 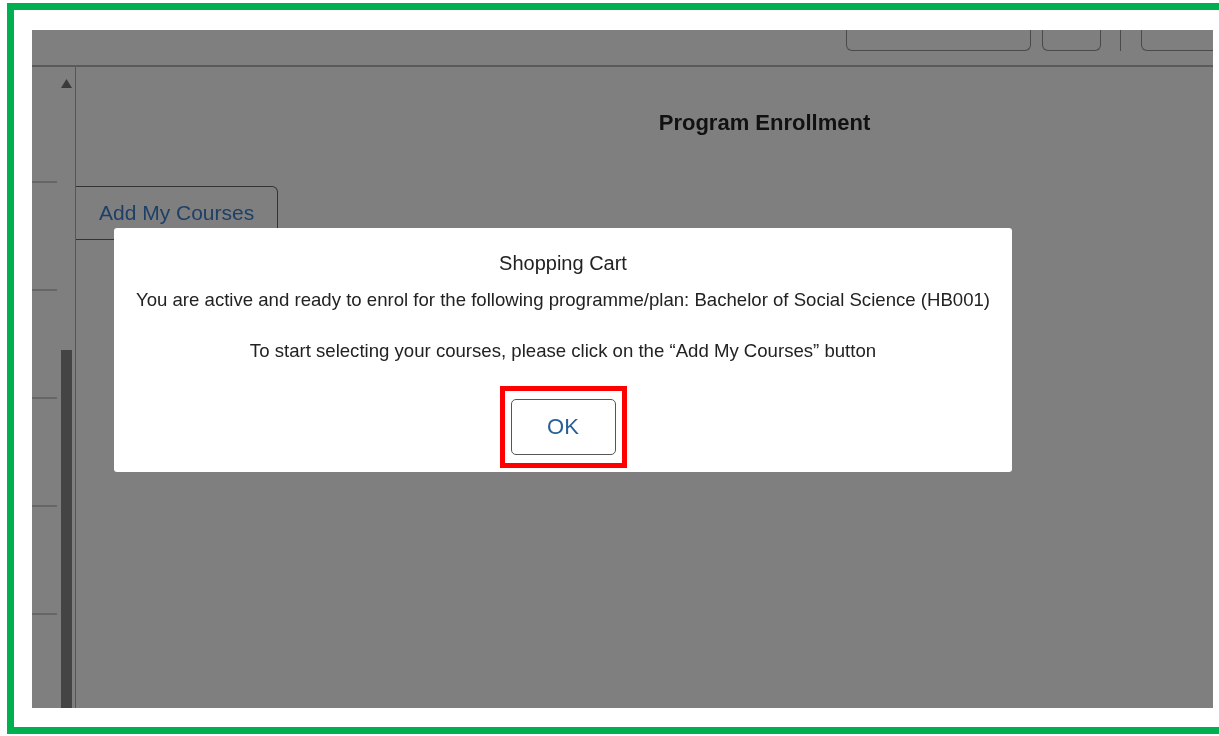 What do you see at coordinates (563, 263) in the screenshot?
I see `dialog-title: Shopping Cart` at bounding box center [563, 263].